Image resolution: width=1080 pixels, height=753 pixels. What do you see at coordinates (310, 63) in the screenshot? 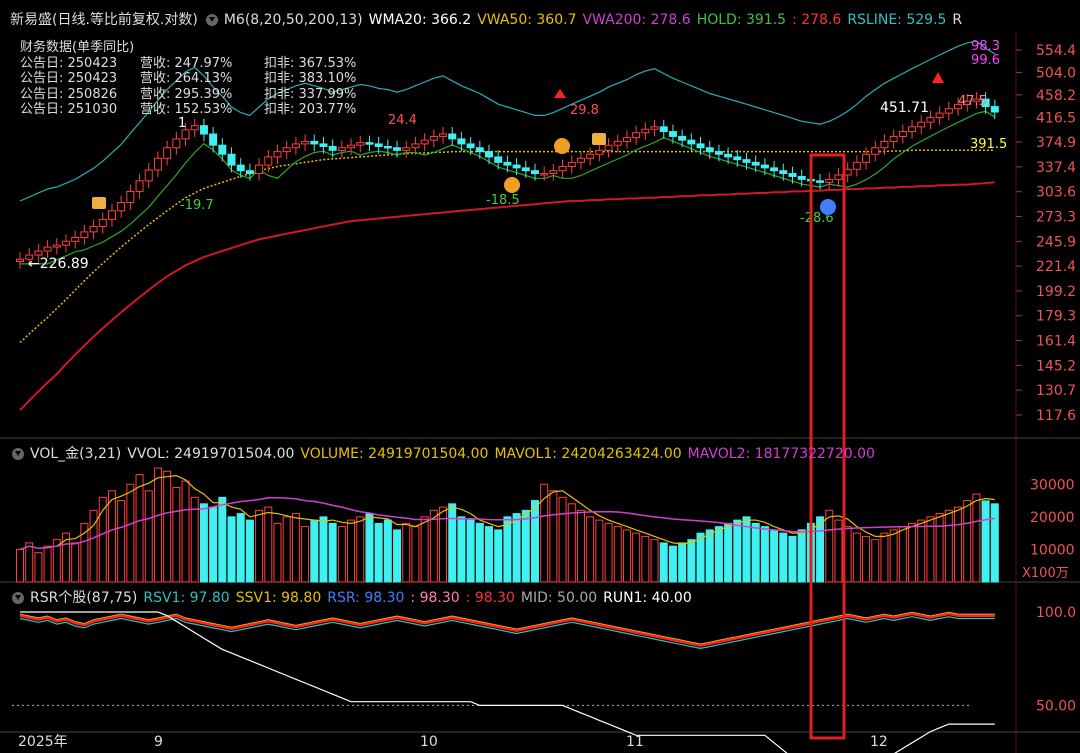
I see `finance-np: 扣非: 367.53%` at bounding box center [310, 63].